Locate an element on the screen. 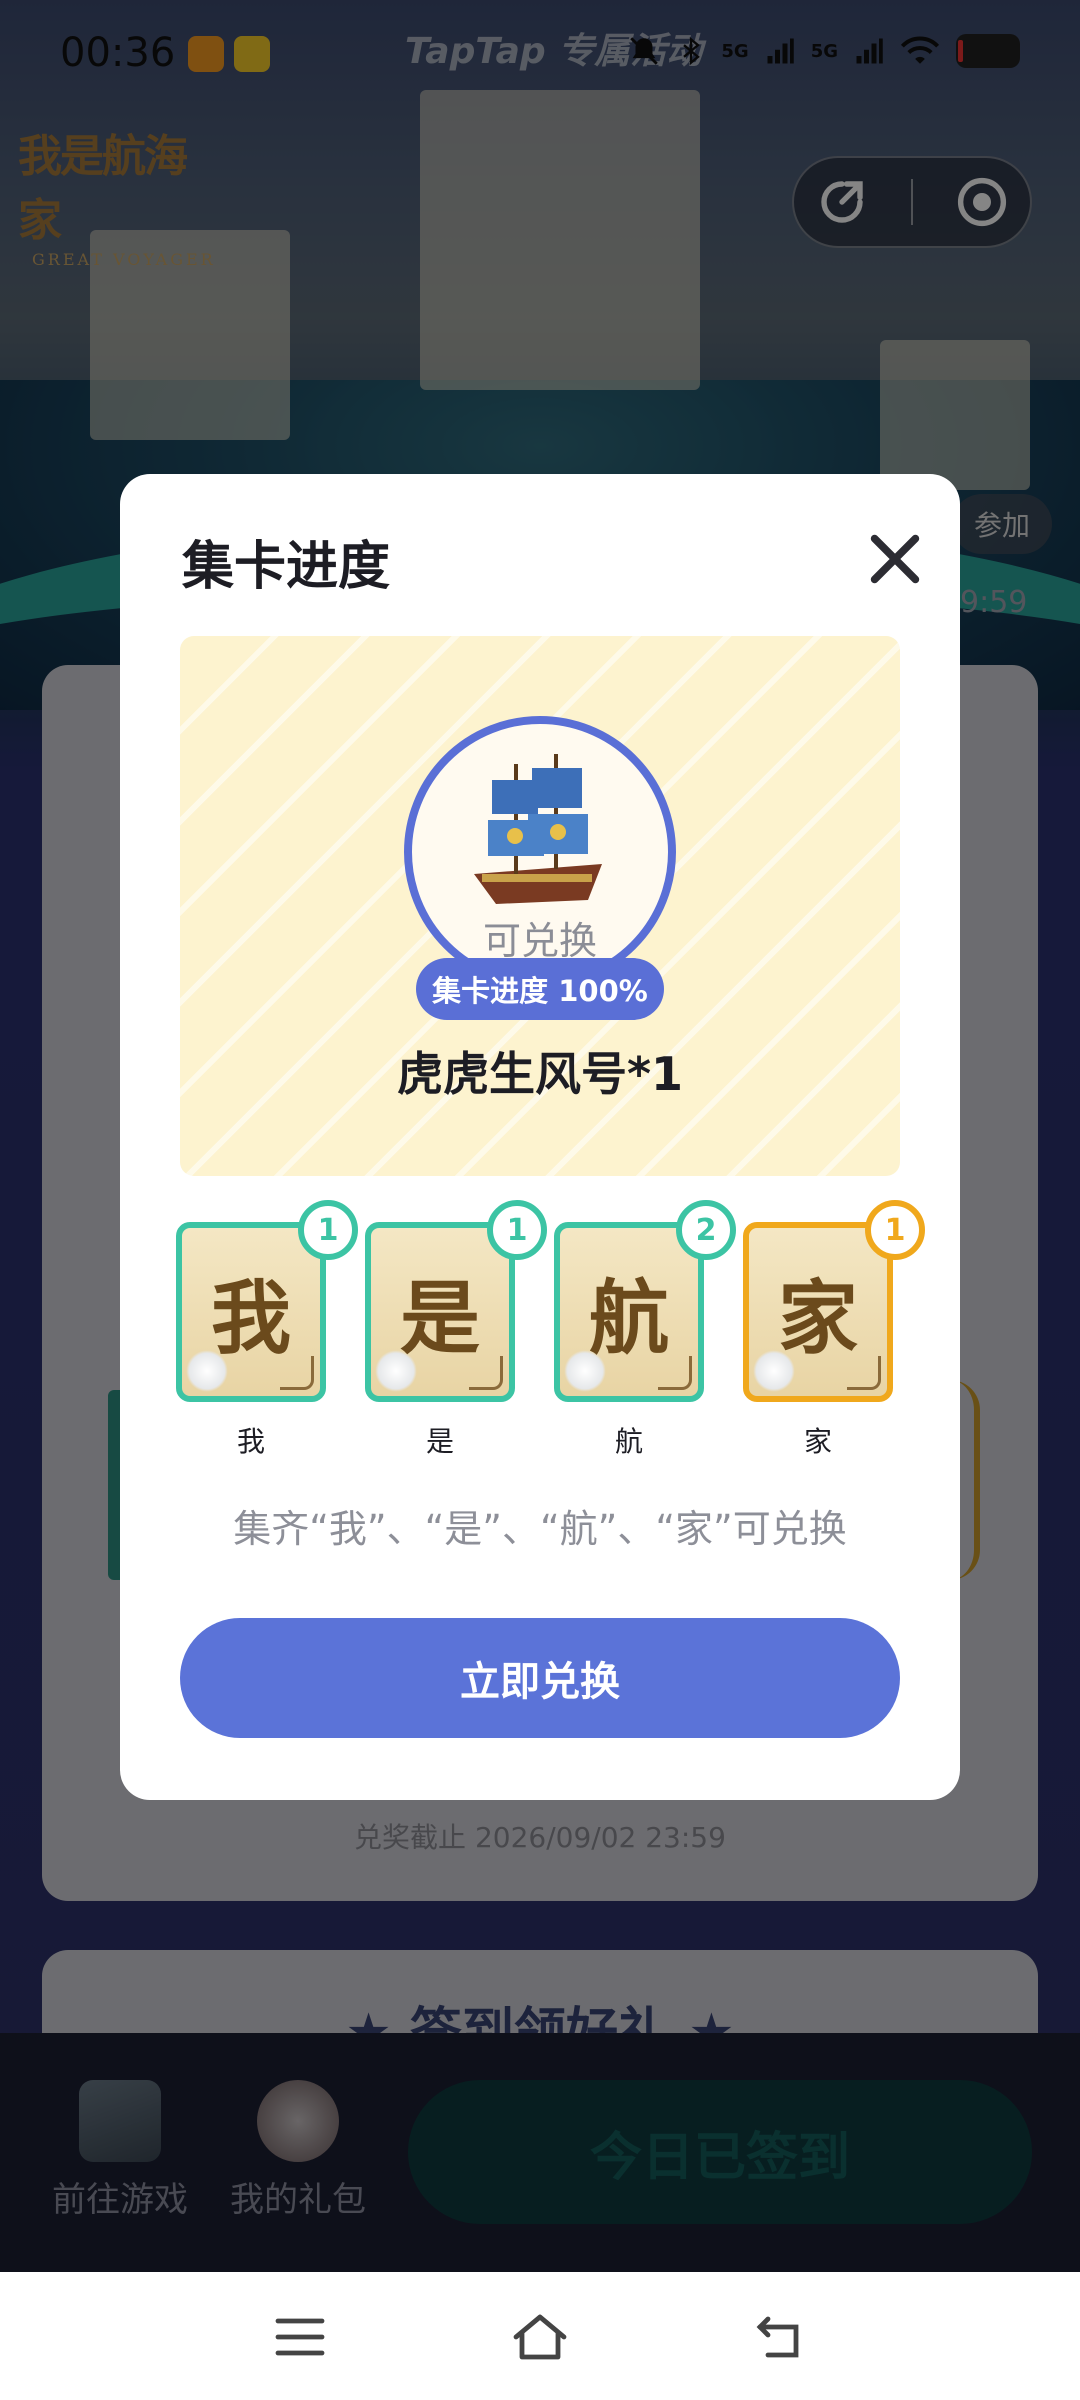 Image resolution: width=1080 pixels, height=2400 pixels. card-list: 我 1 我 是 1 是 航 2 航 家 1 家 is located at coordinates (550, 1331).